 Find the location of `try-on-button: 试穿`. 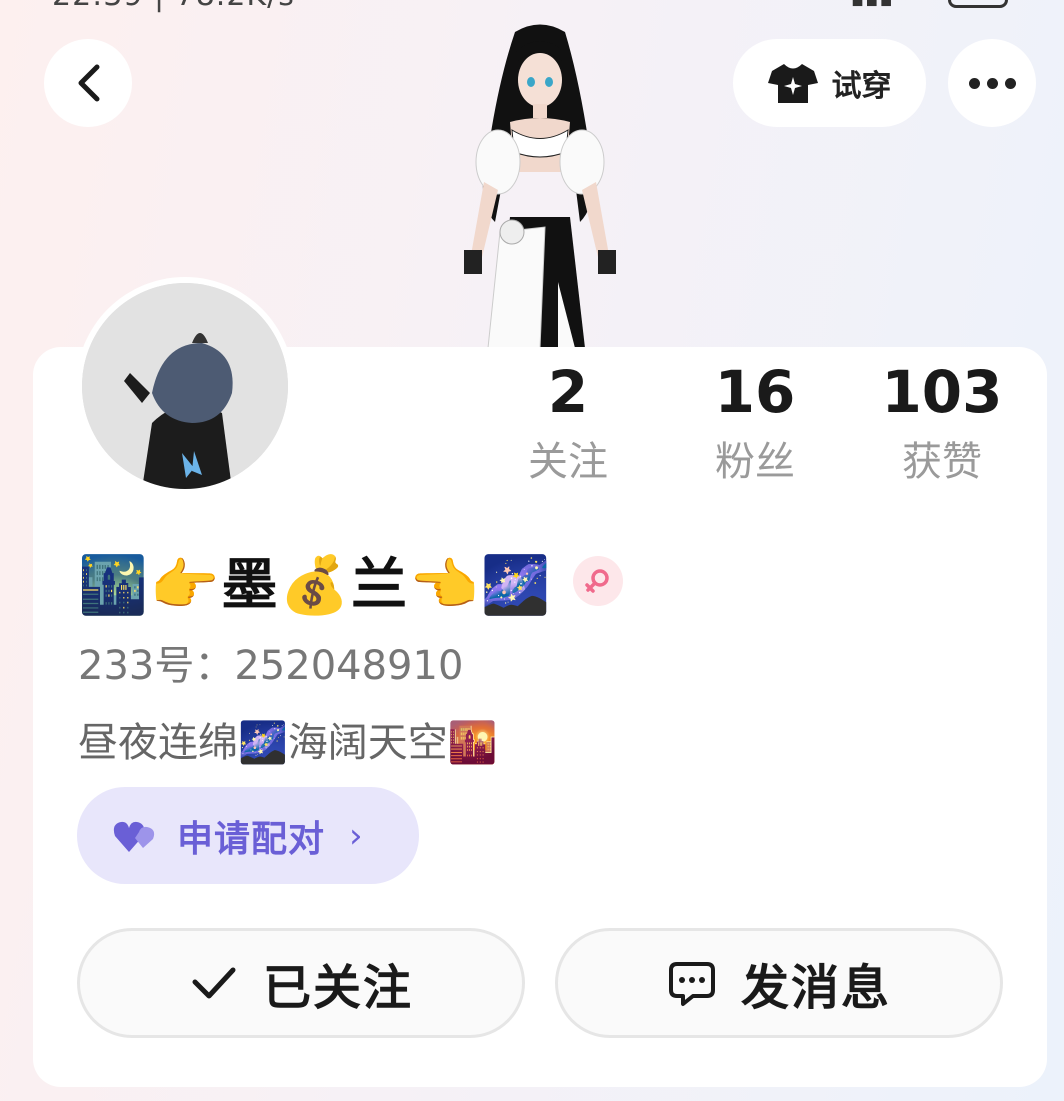

try-on-button: 试穿 is located at coordinates (829, 83).